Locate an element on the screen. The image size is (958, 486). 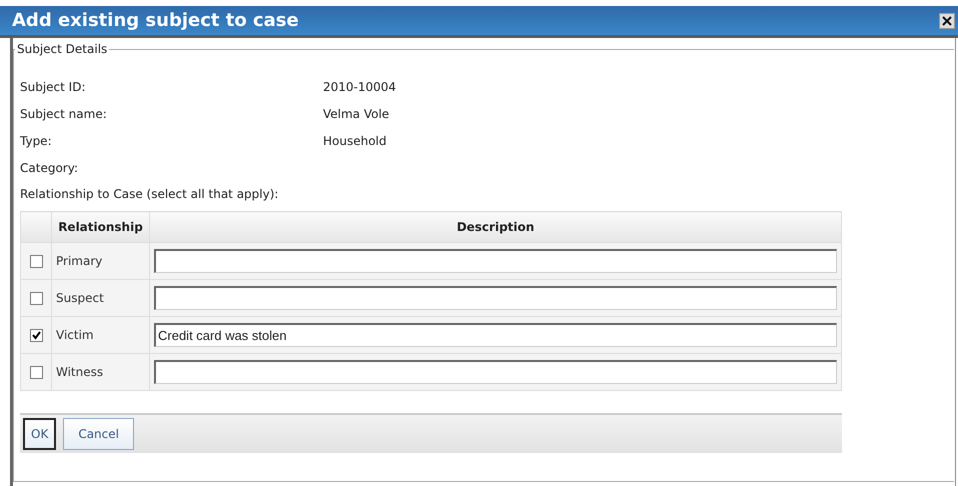
table-cell: Primary is located at coordinates (101, 261).